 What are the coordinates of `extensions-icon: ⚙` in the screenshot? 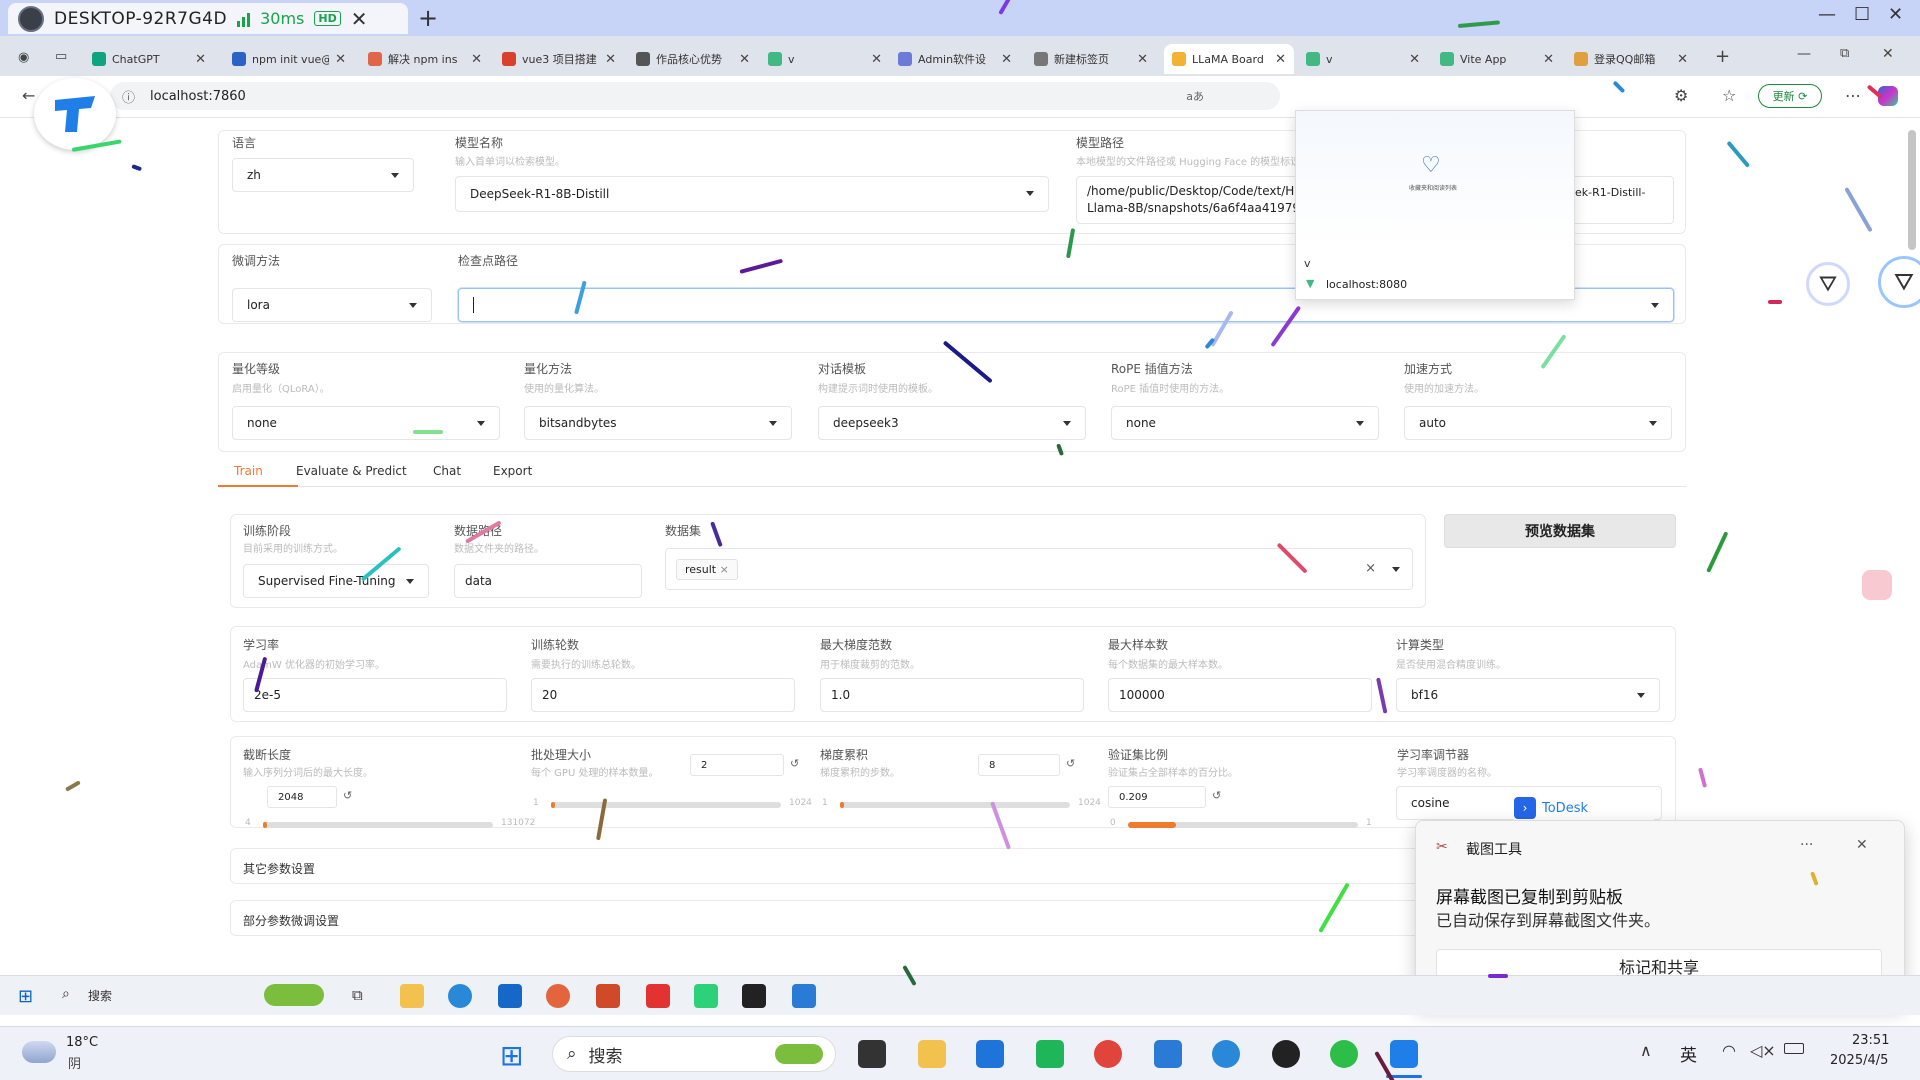 It's located at (1681, 95).